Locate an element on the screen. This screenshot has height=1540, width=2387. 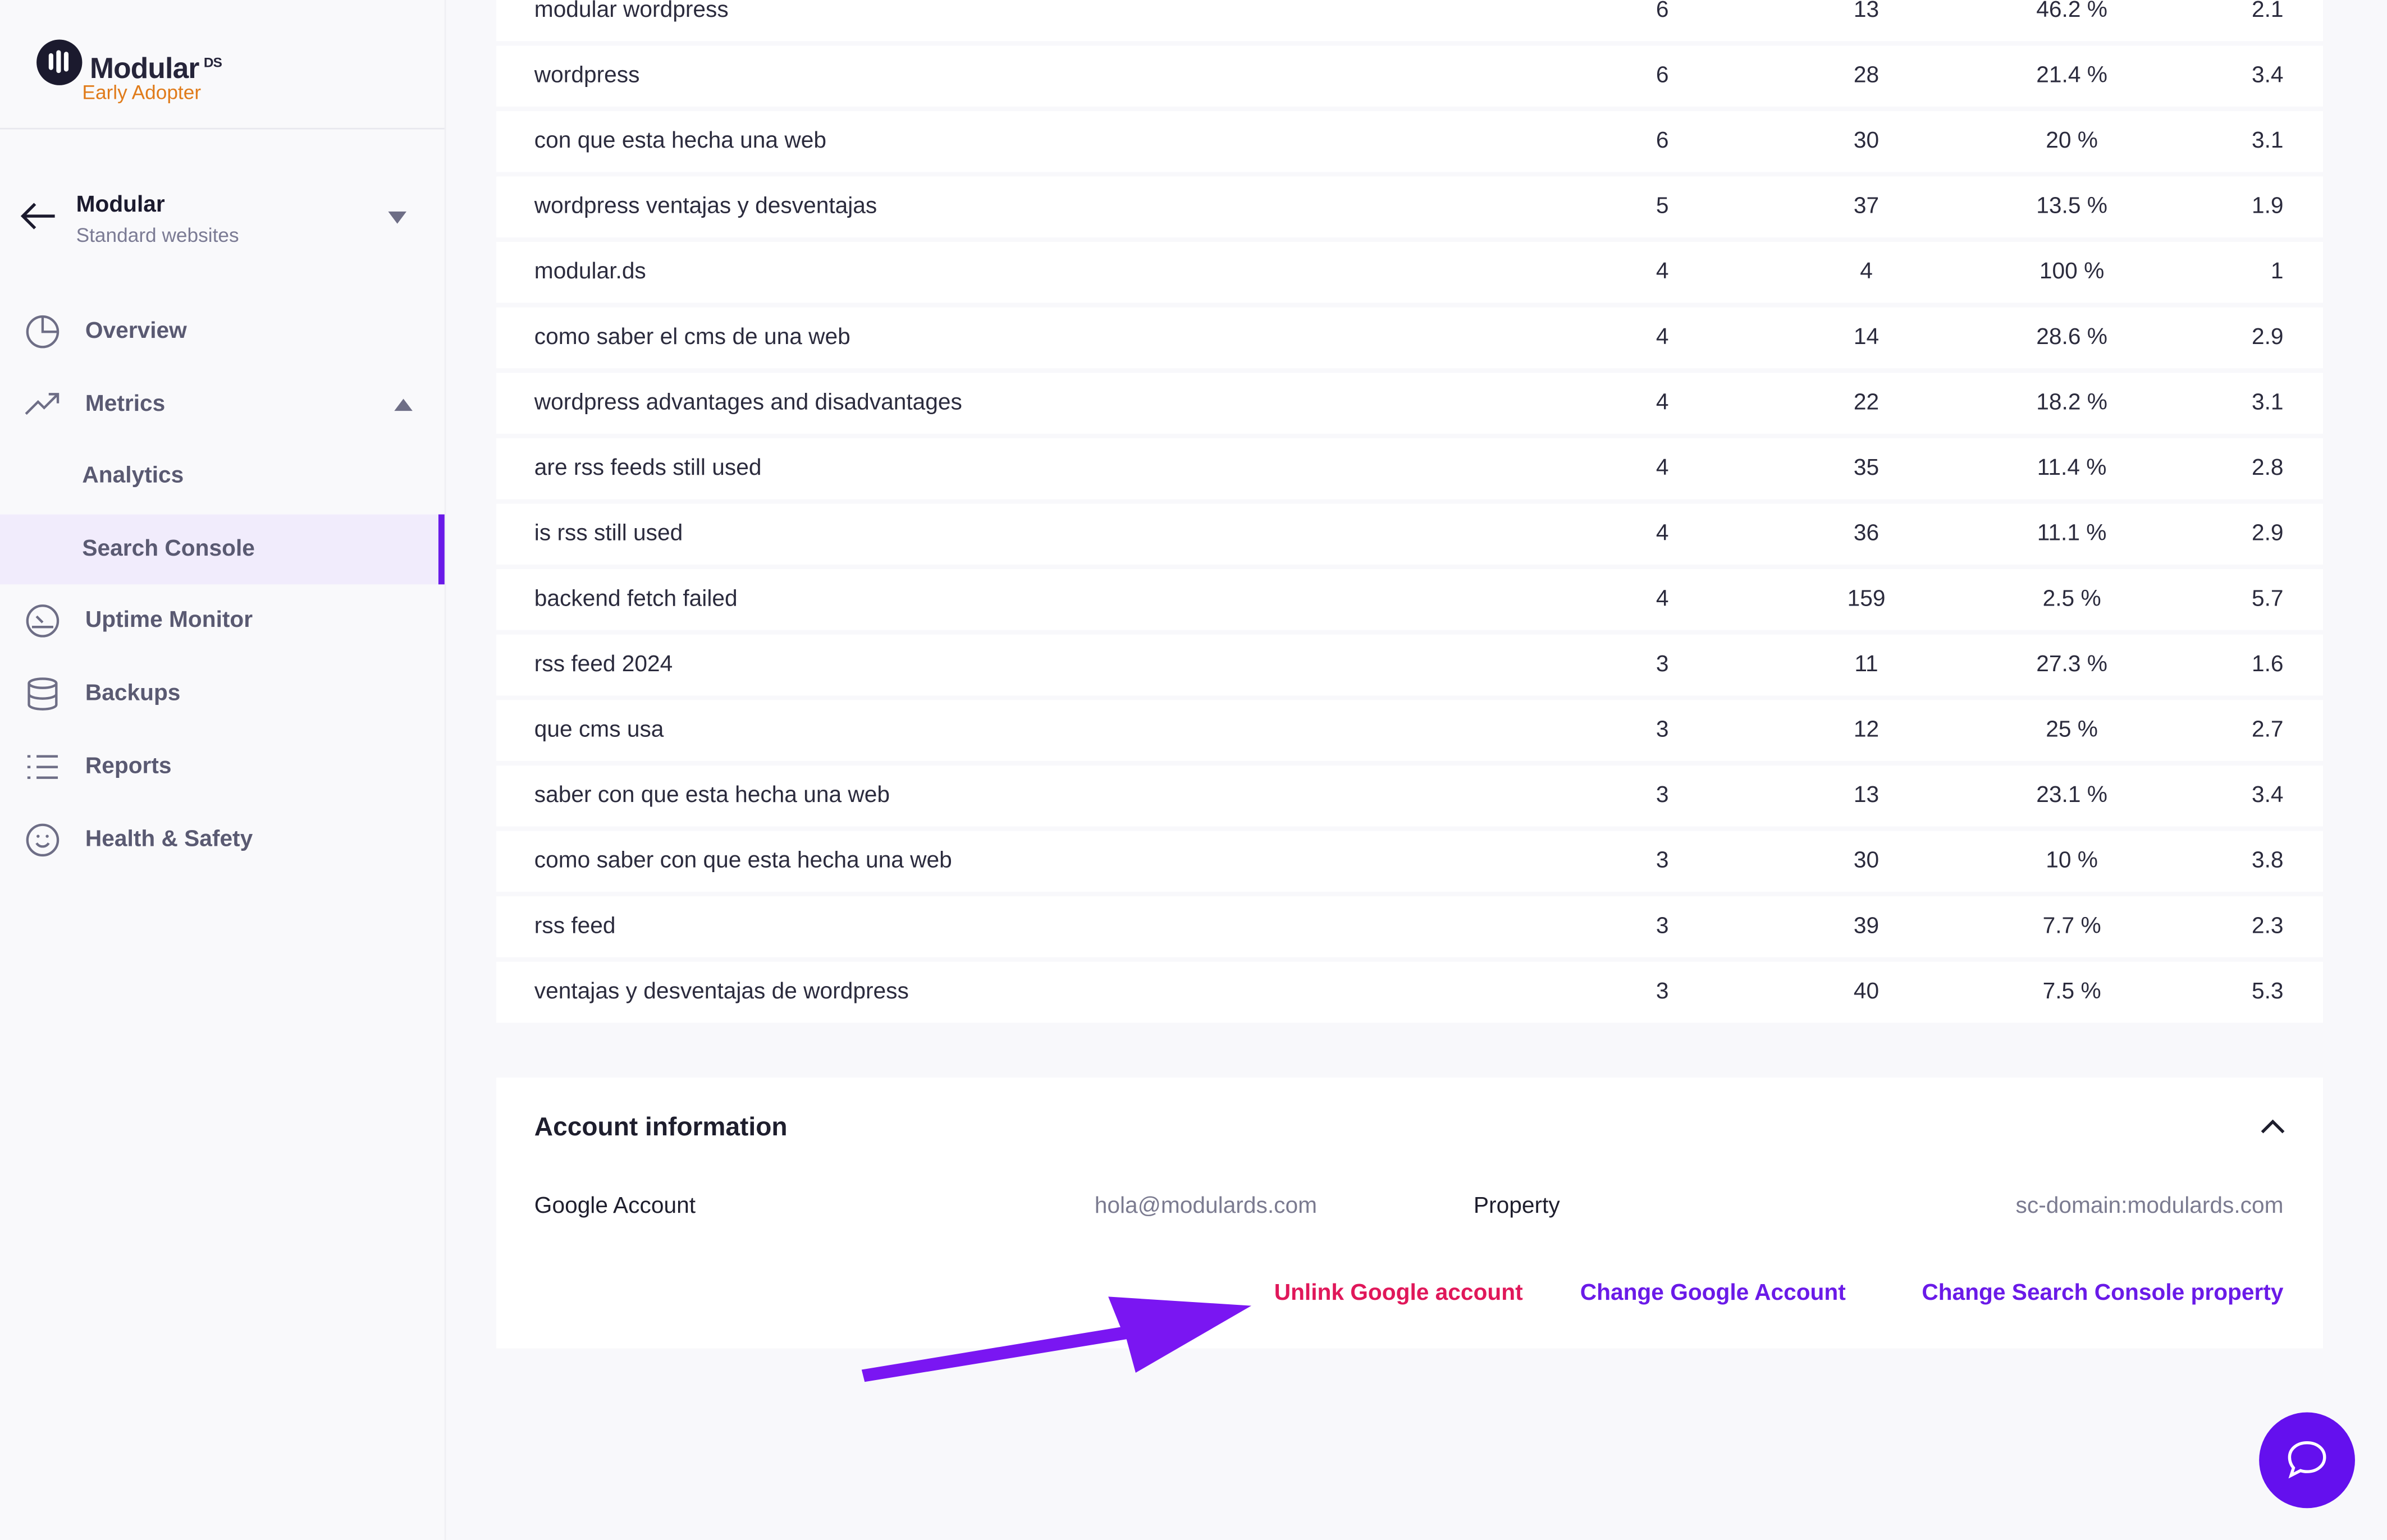
ctr-cell: 20 % is located at coordinates (2072, 140).